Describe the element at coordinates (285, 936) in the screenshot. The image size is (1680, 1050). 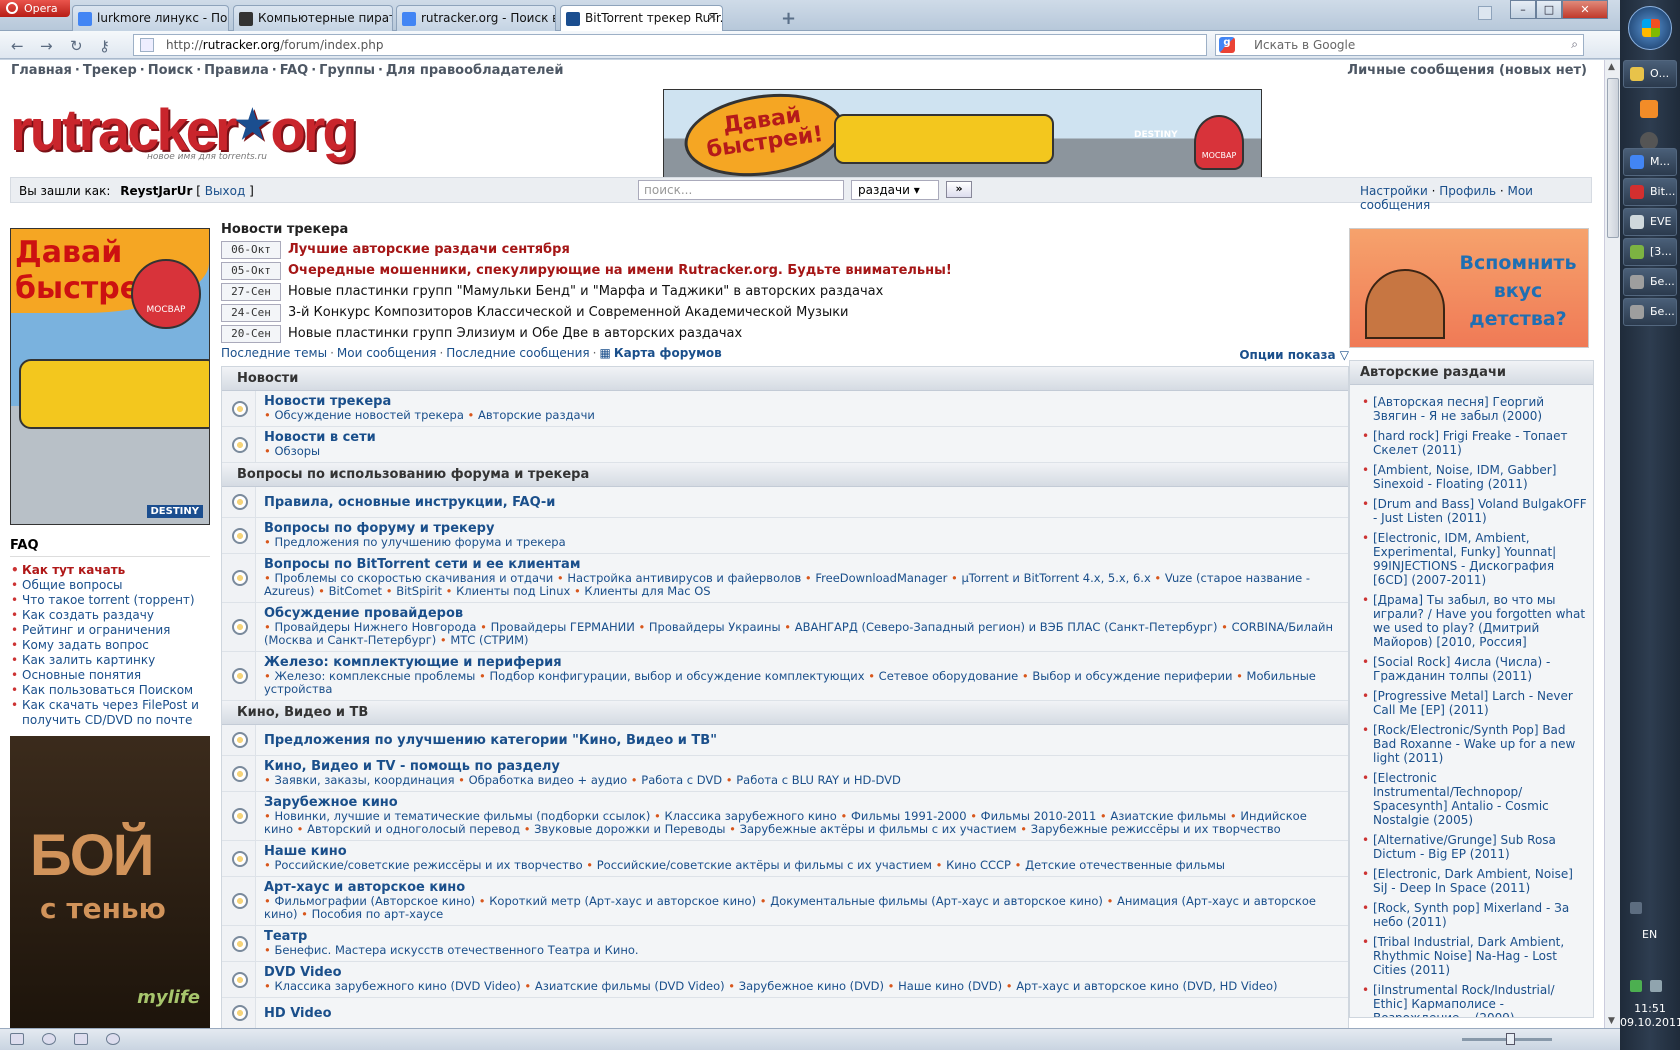
I see `forum-name-link: Театр` at that location.